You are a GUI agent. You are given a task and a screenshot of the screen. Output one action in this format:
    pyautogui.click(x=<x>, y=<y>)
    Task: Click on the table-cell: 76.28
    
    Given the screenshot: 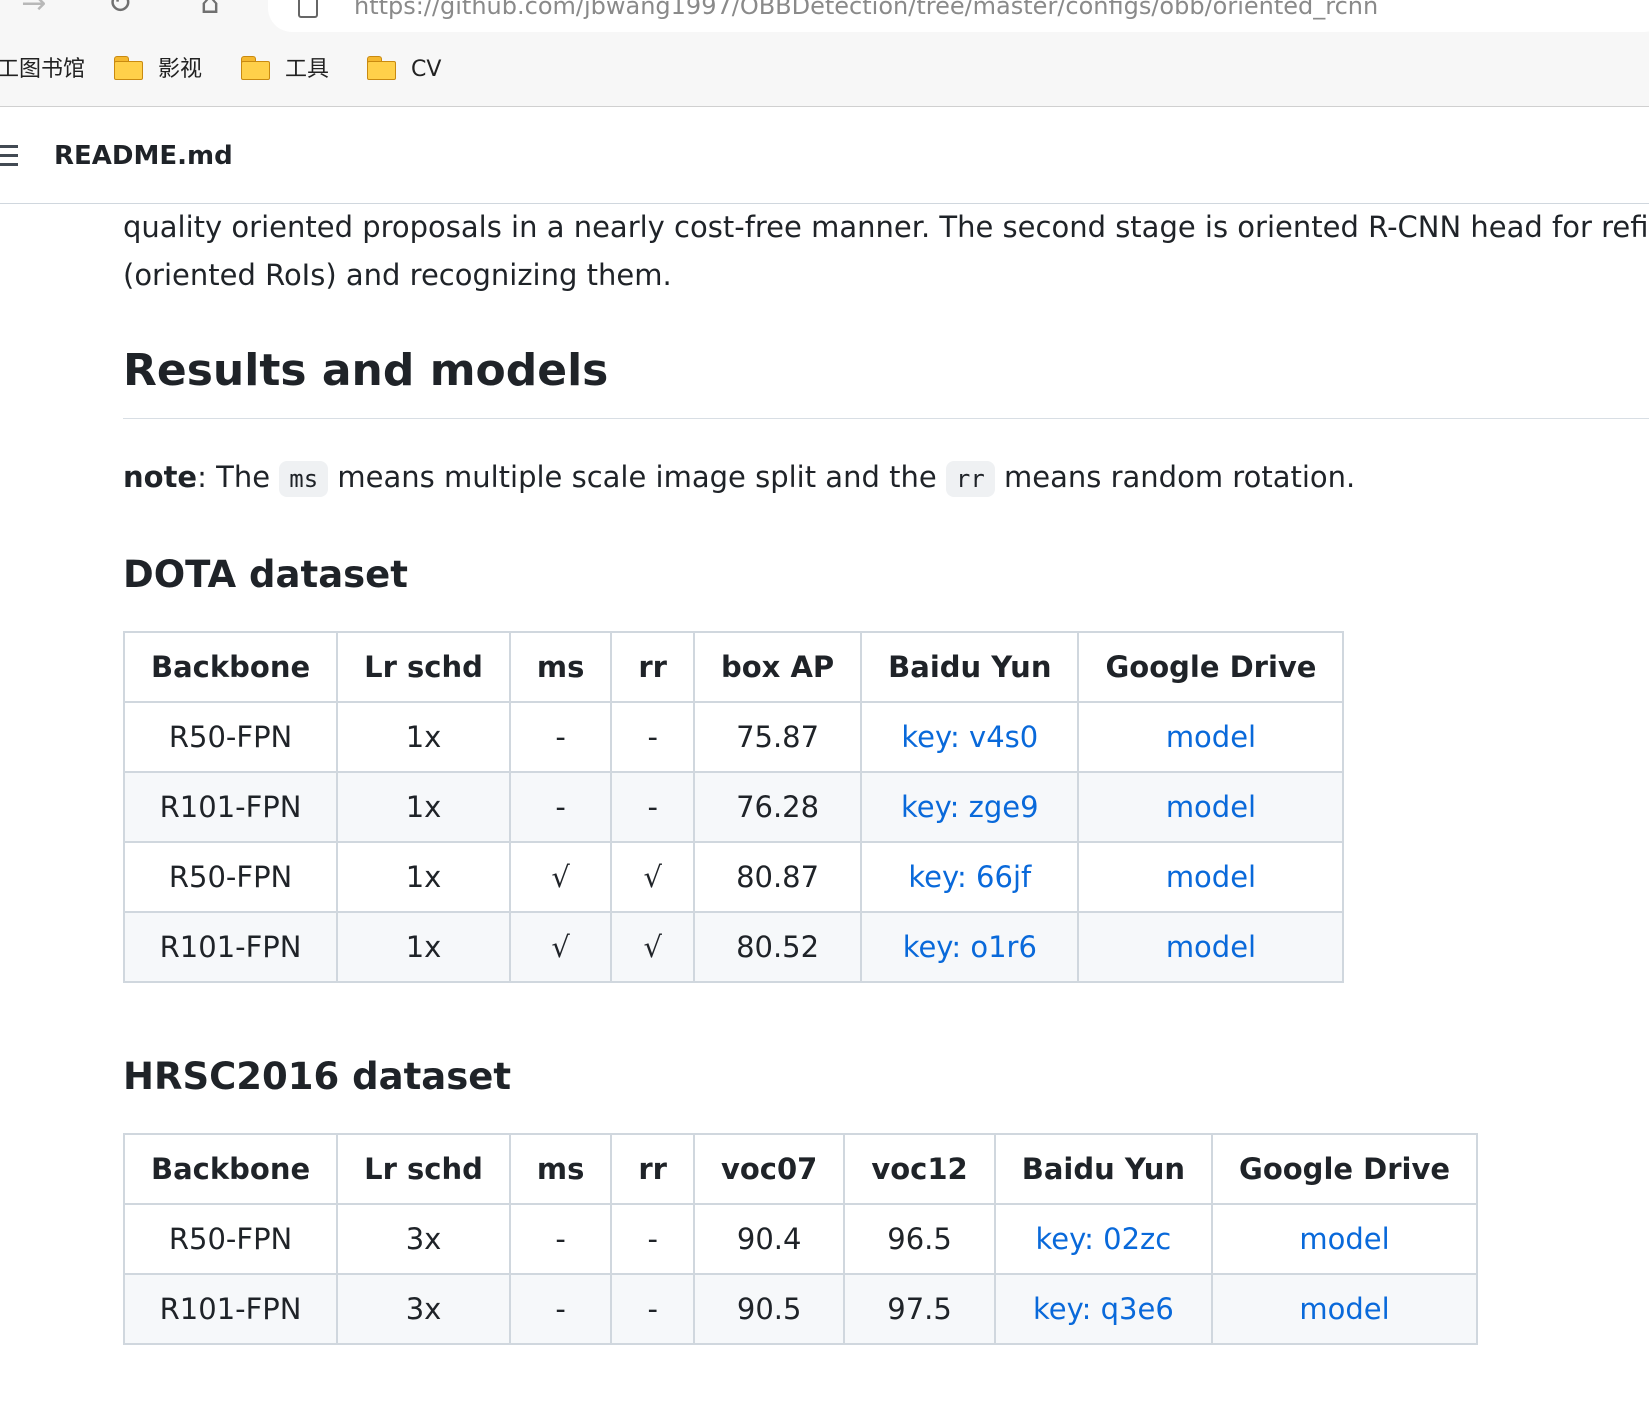 What is the action you would take?
    pyautogui.click(x=777, y=807)
    